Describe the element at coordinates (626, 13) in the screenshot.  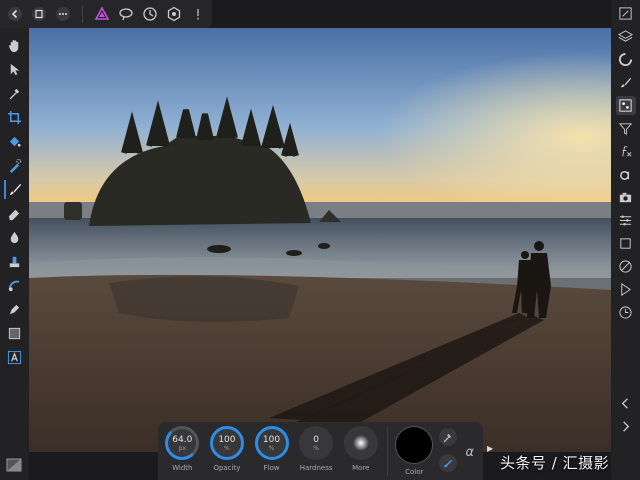
I see `navigator-icon` at that location.